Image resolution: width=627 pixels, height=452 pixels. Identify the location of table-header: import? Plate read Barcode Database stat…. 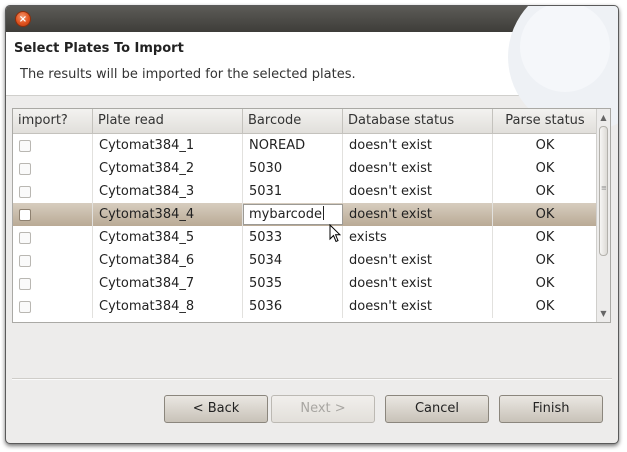
(305, 121).